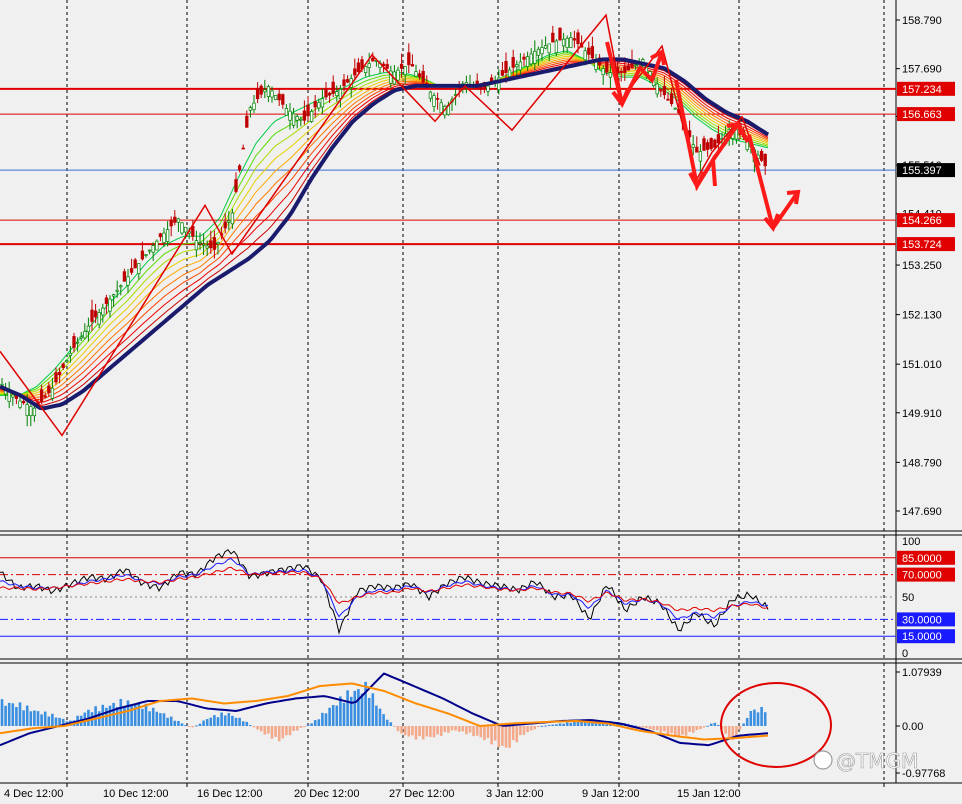 This screenshot has width=962, height=804. Describe the element at coordinates (922, 115) in the screenshot. I see `price-level-label: 156.663` at that location.